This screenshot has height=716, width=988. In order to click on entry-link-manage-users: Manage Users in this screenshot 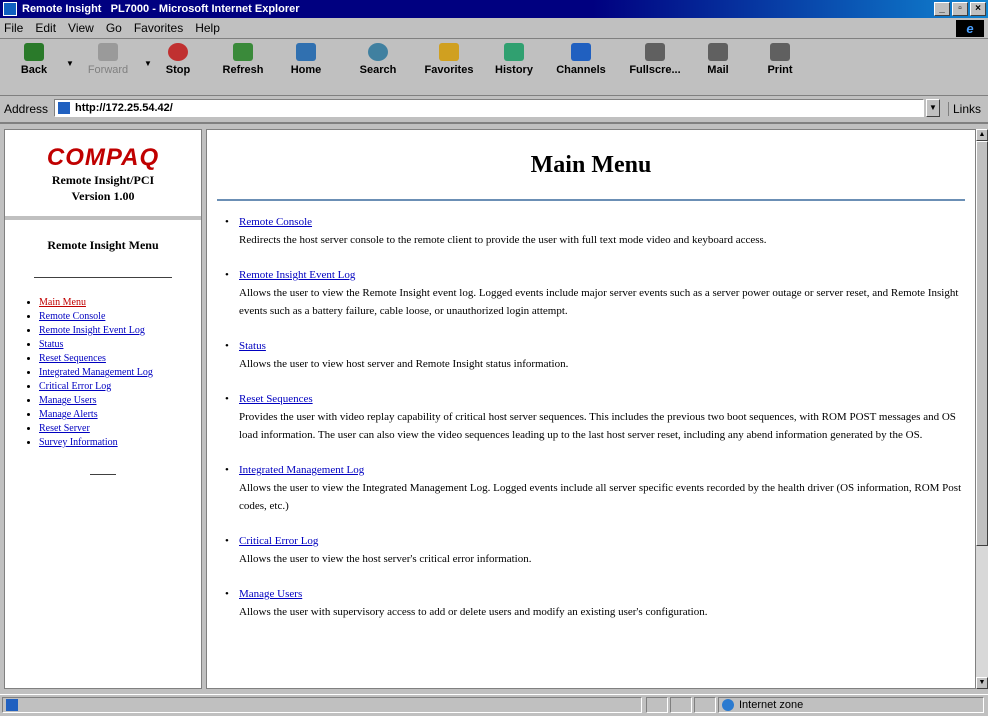, I will do `click(270, 594)`.